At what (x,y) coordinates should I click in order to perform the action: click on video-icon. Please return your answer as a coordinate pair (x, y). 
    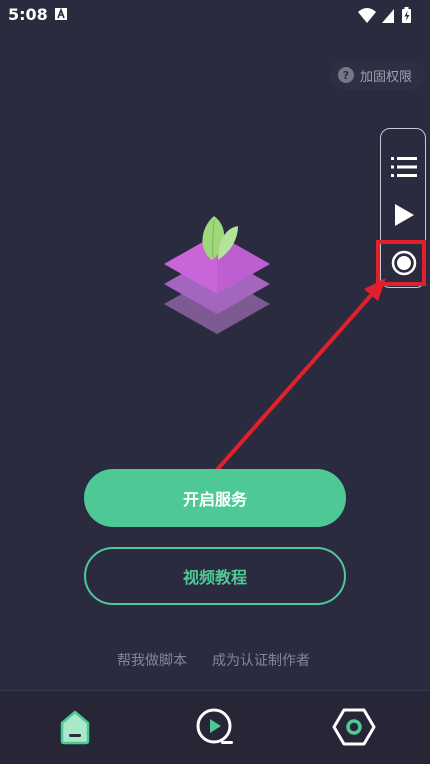
    Looking at the image, I should click on (214, 726).